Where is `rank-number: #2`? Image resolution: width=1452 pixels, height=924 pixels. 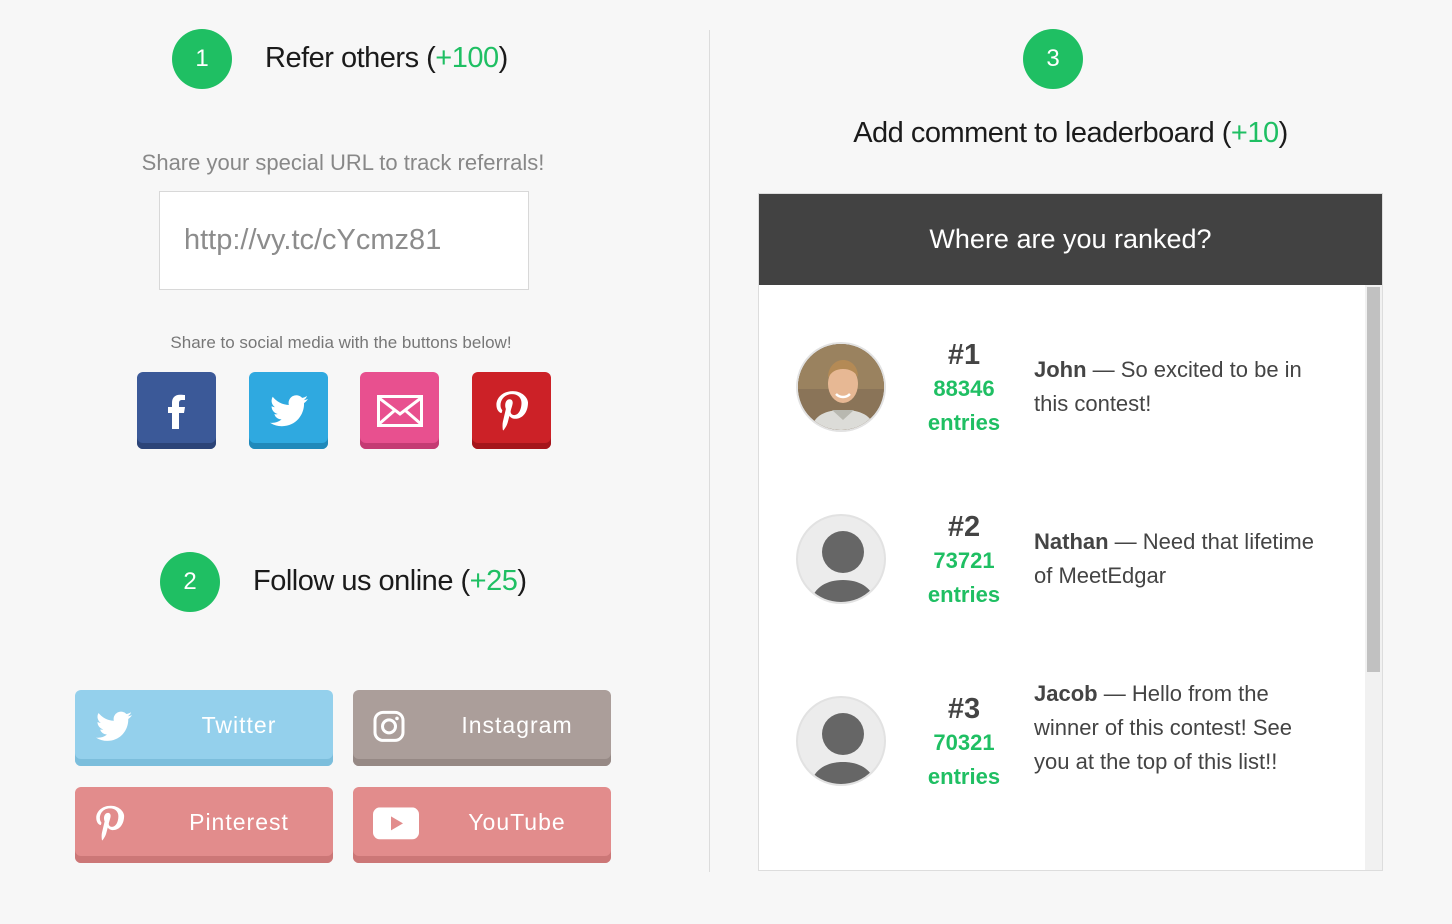 rank-number: #2 is located at coordinates (964, 527).